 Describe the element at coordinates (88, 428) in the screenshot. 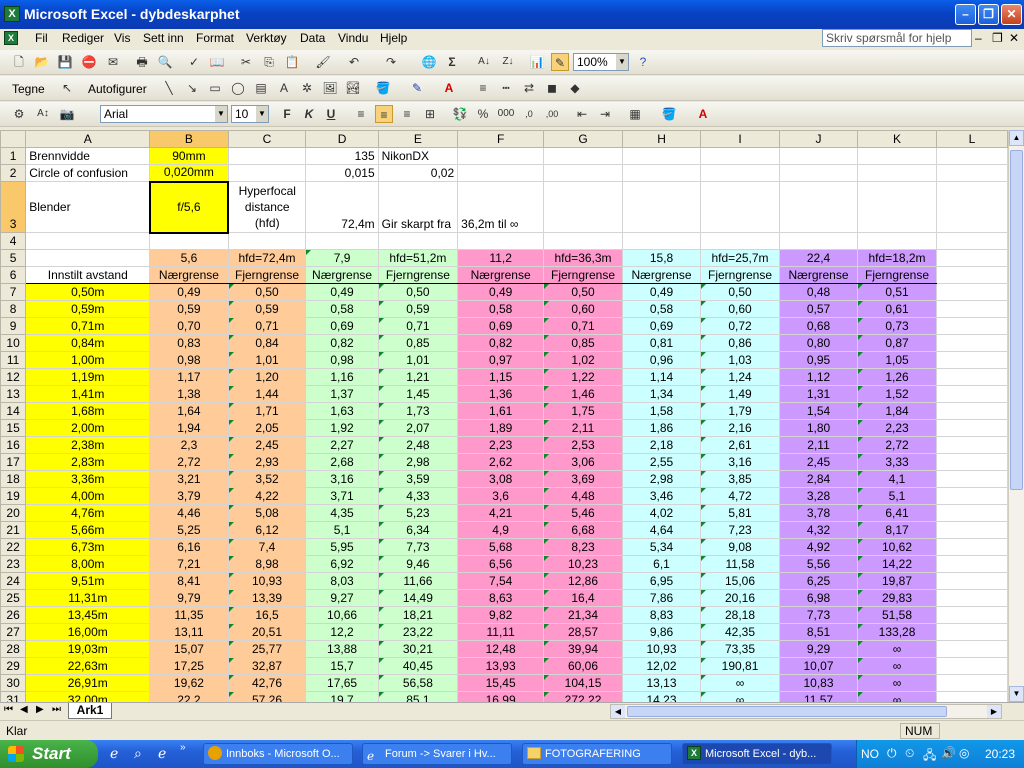

I see `distance-cell: 2,00m` at that location.